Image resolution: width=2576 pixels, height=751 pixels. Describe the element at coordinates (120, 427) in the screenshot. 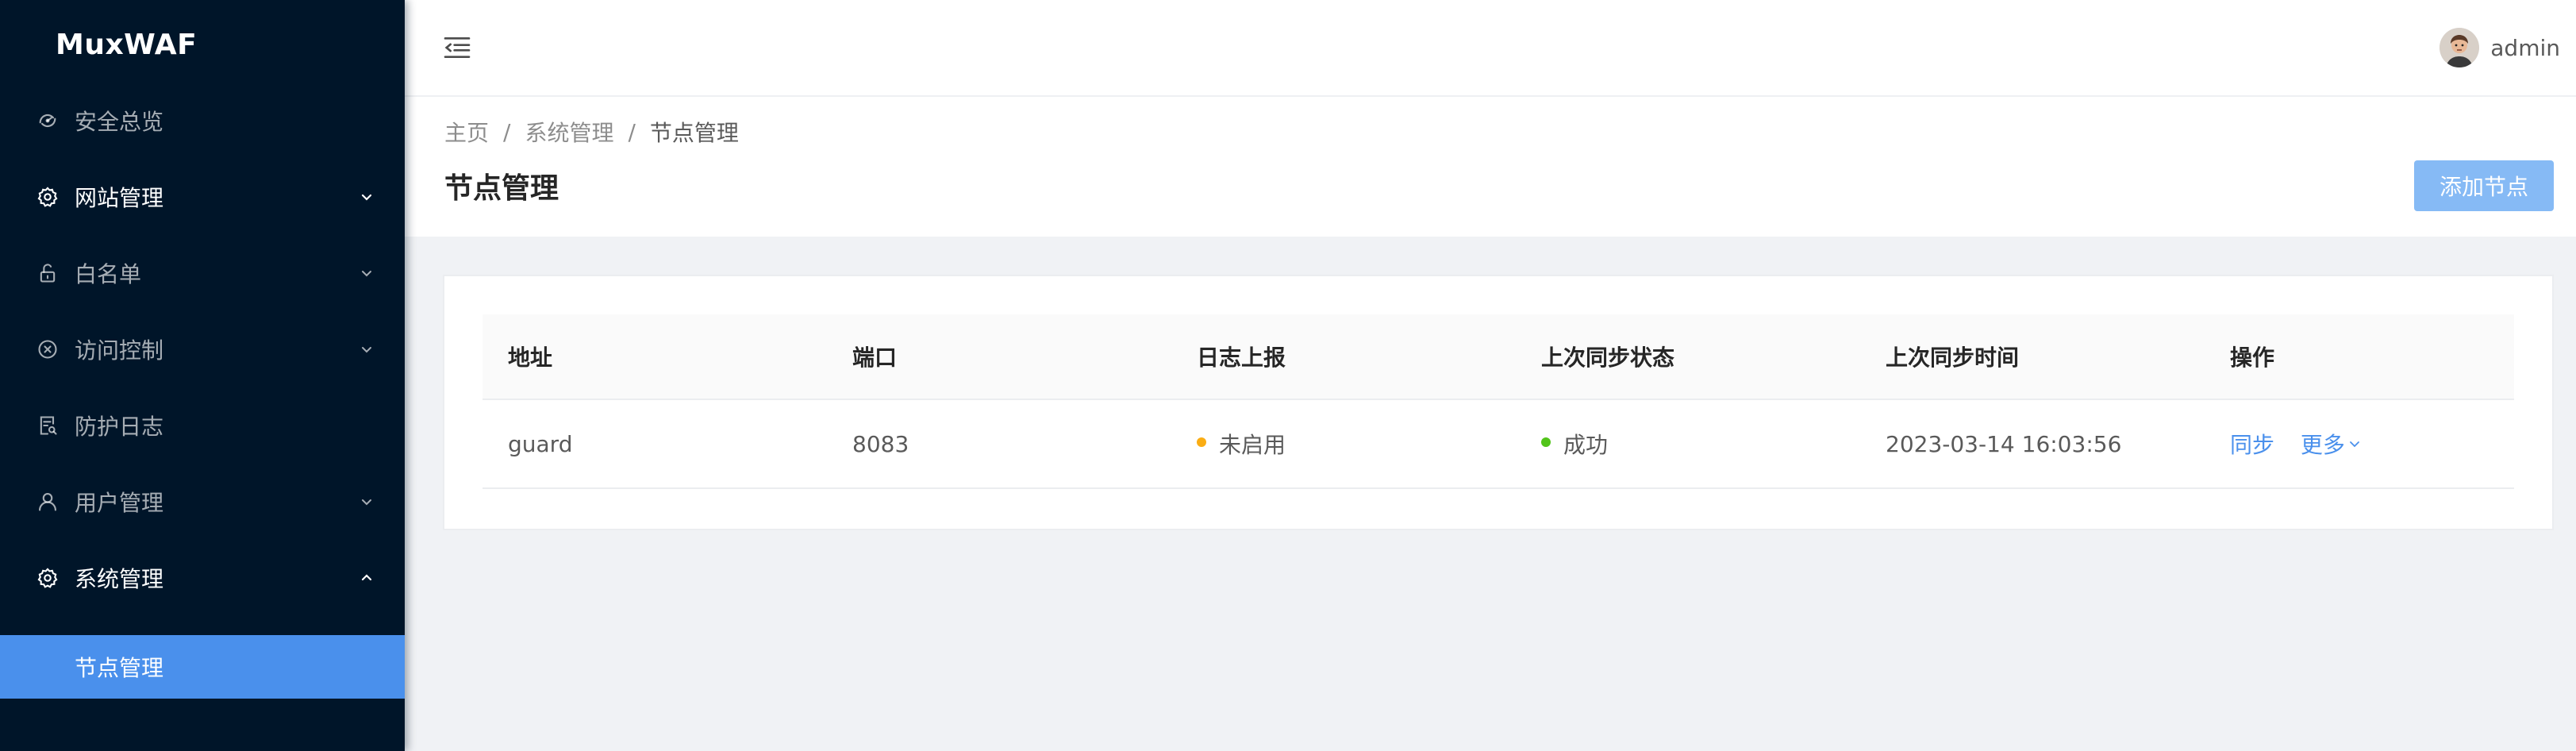

I see `sidebar-item-label: 防护日志` at that location.